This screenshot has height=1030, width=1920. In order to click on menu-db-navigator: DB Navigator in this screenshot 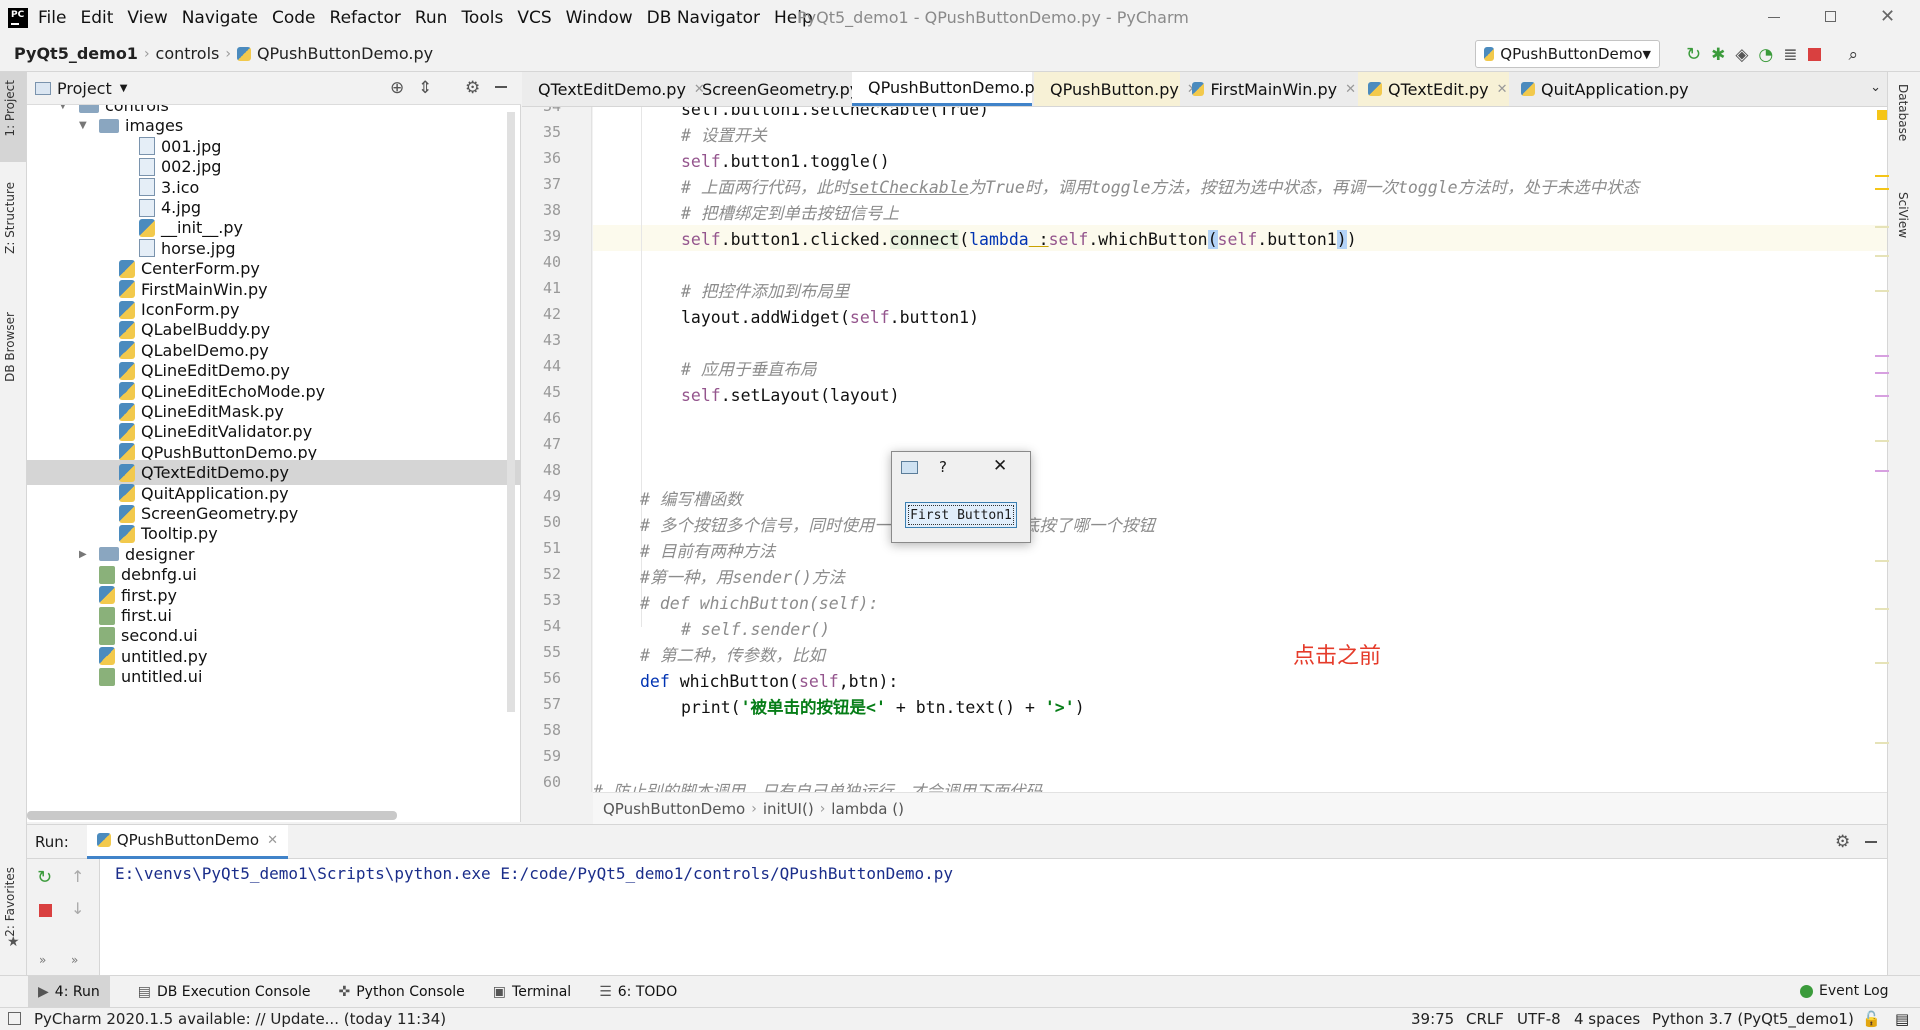, I will do `click(703, 18)`.